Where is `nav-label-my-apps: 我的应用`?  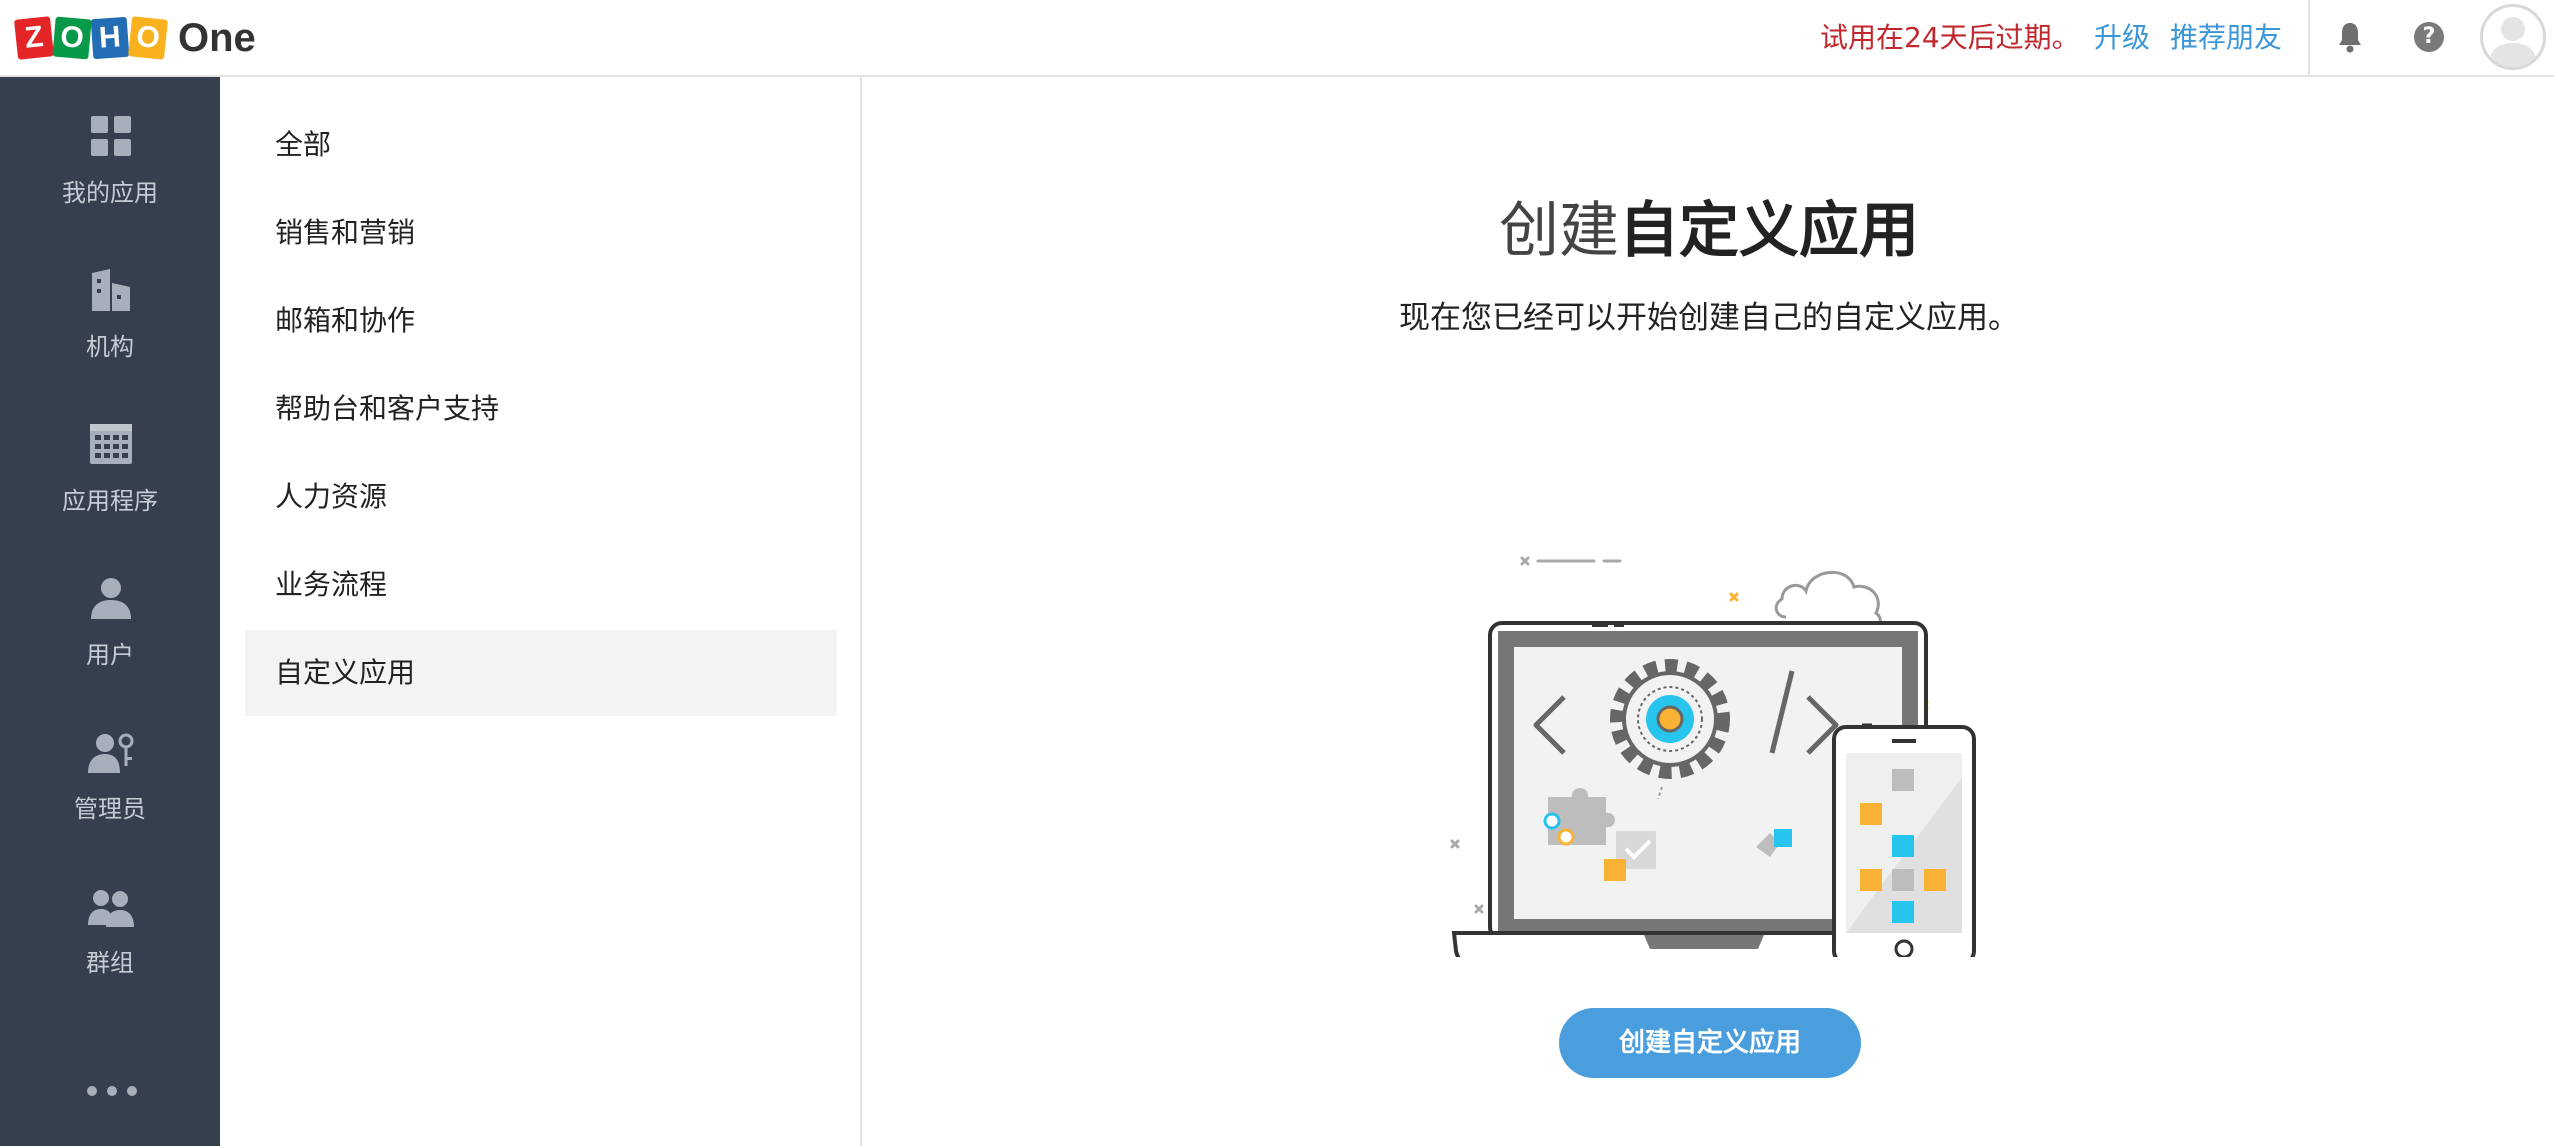 nav-label-my-apps: 我的应用 is located at coordinates (110, 193).